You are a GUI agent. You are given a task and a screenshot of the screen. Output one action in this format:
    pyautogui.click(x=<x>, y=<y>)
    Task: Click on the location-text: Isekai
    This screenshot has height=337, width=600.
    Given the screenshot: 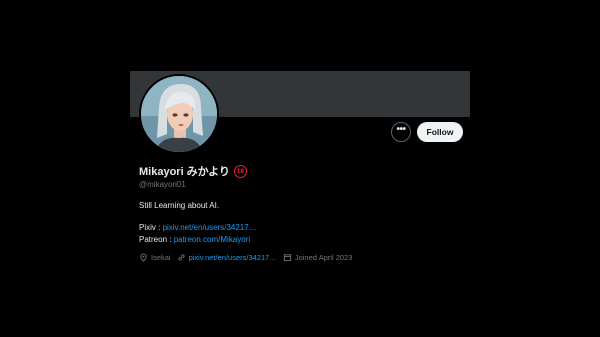 What is the action you would take?
    pyautogui.click(x=161, y=257)
    